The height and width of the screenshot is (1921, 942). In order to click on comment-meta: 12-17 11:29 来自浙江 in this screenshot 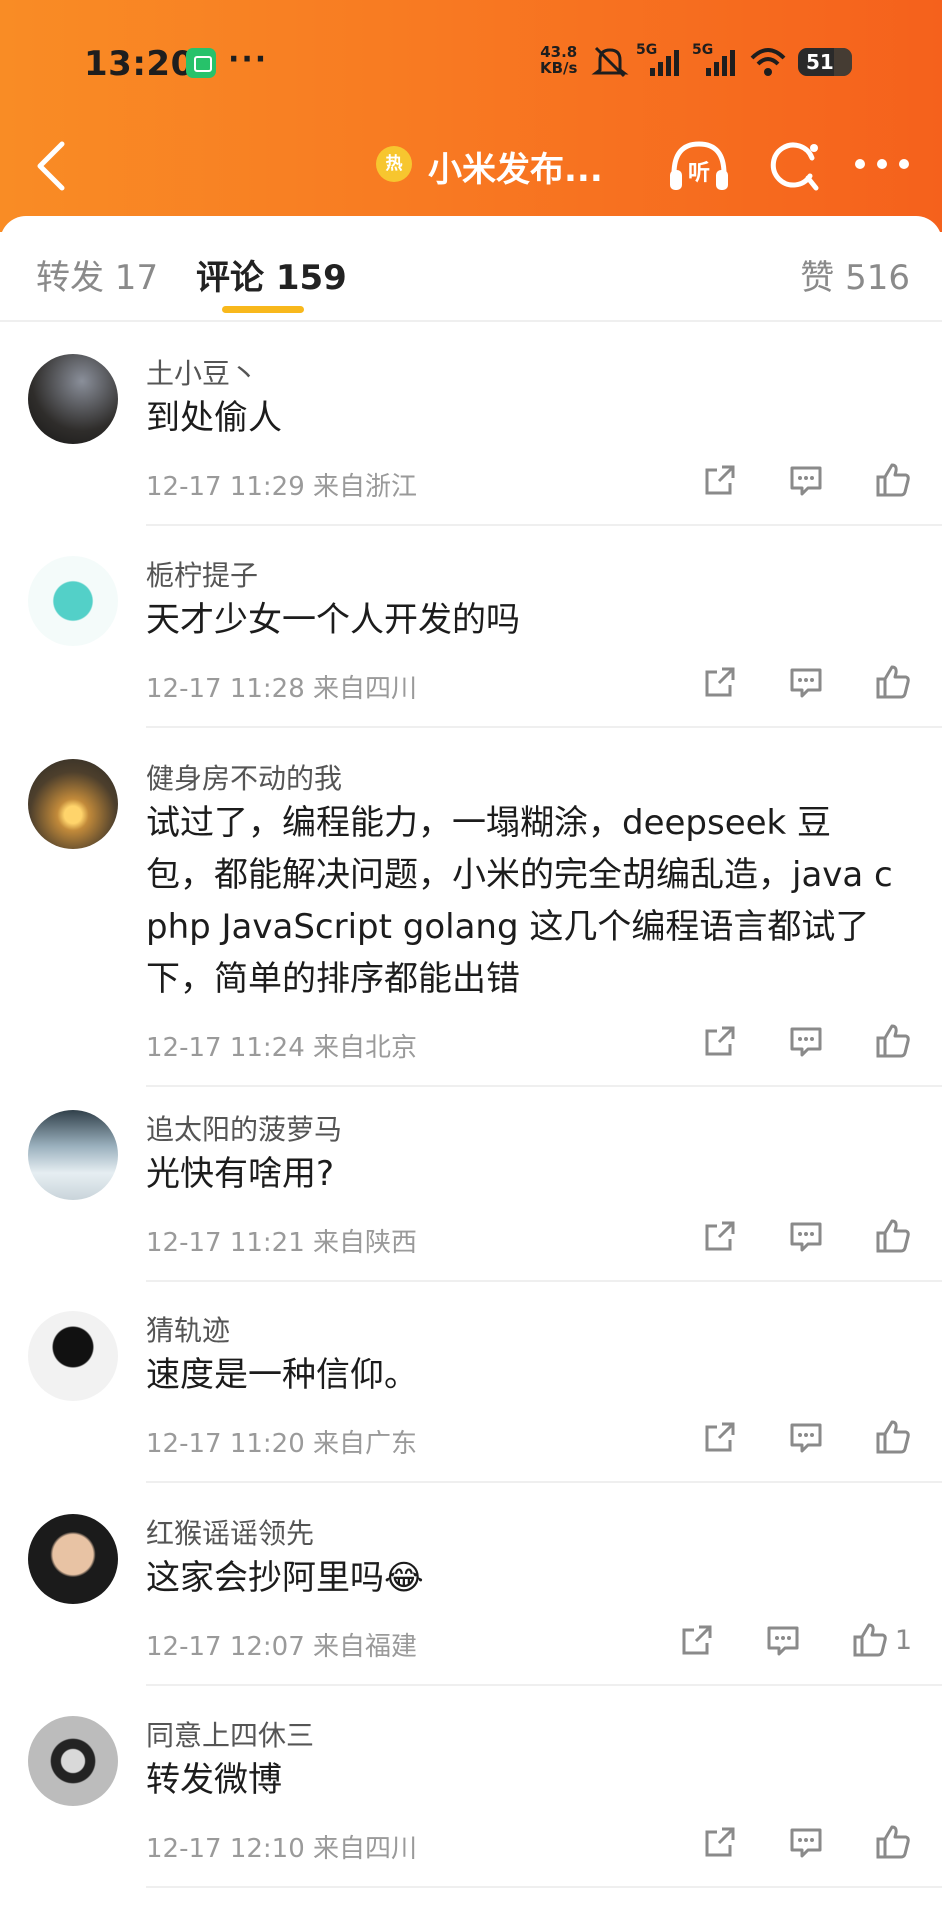, I will do `click(282, 487)`.